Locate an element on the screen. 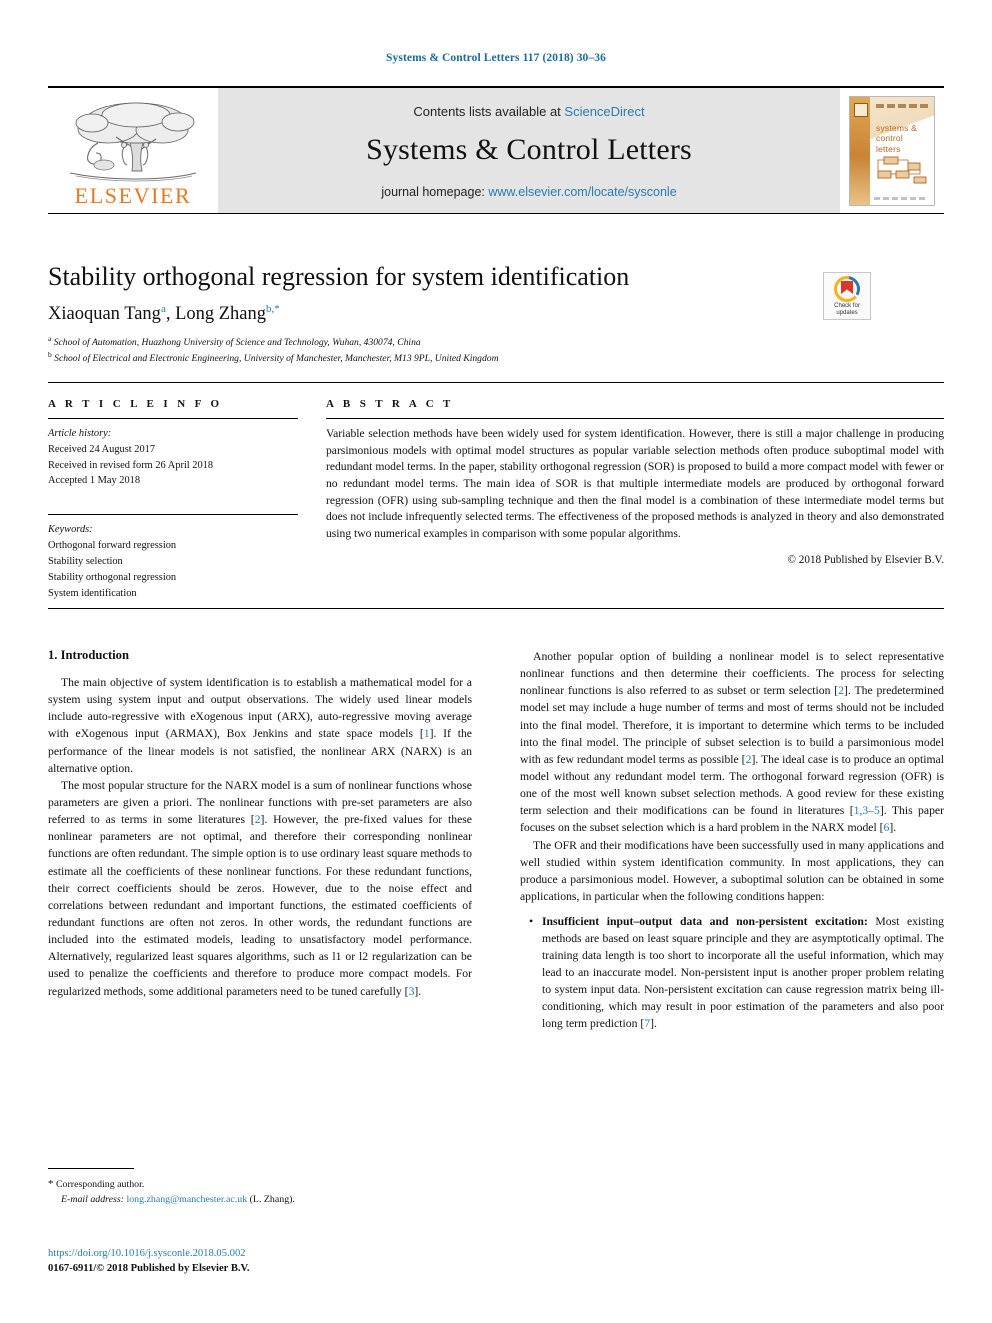 The height and width of the screenshot is (1323, 992). abstract-divider is located at coordinates (635, 418).